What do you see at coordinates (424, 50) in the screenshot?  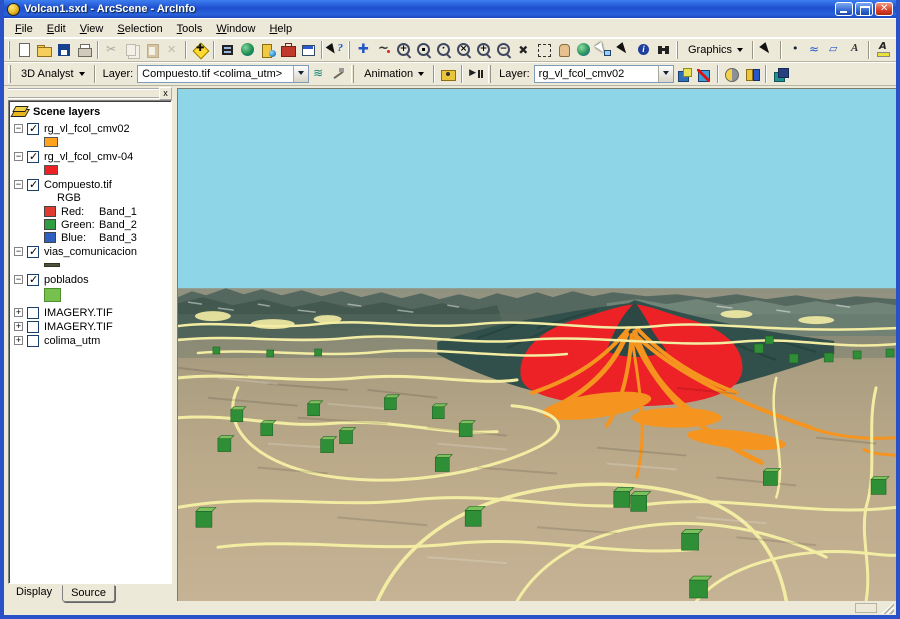 I see `center-target-button` at bounding box center [424, 50].